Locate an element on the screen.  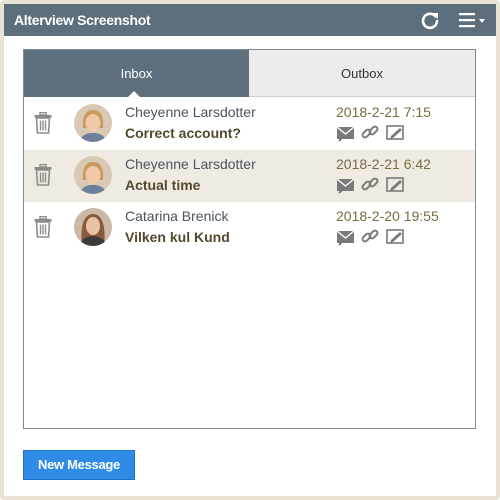
message-date: 2018-2-20 19:55 is located at coordinates (387, 216).